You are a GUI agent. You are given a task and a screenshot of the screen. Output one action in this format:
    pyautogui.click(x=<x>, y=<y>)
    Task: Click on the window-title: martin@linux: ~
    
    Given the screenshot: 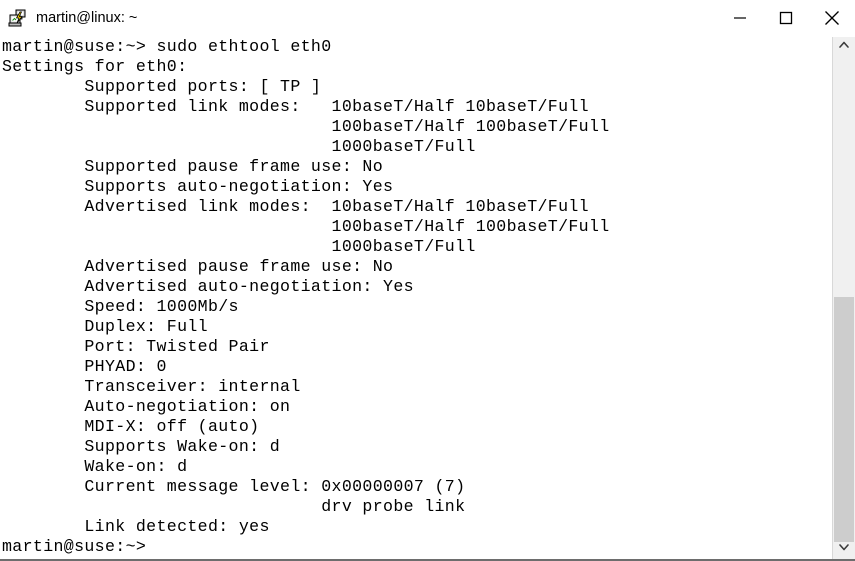 What is the action you would take?
    pyautogui.click(x=87, y=18)
    